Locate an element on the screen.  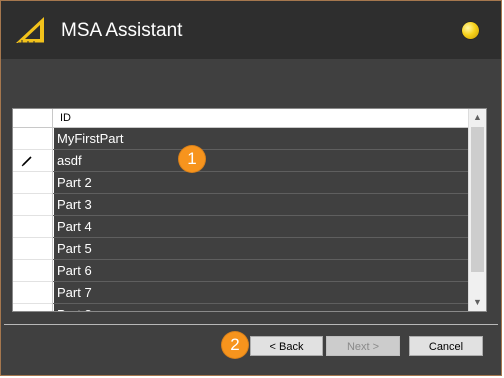
id-cell: MyFirstPart is located at coordinates (261, 138).